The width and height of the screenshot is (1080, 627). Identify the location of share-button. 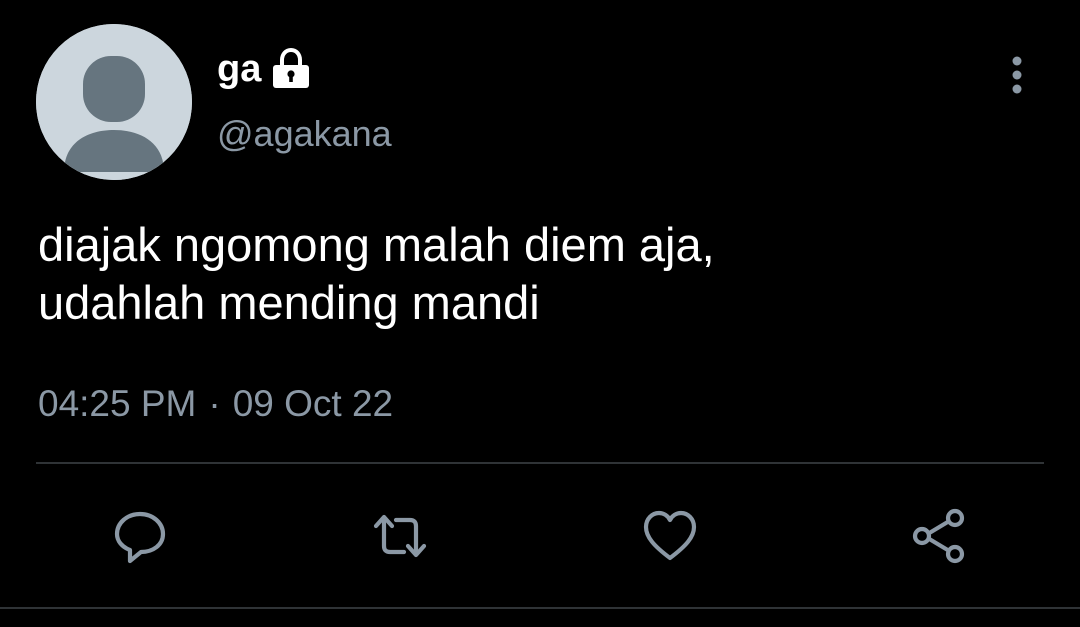
(938, 536).